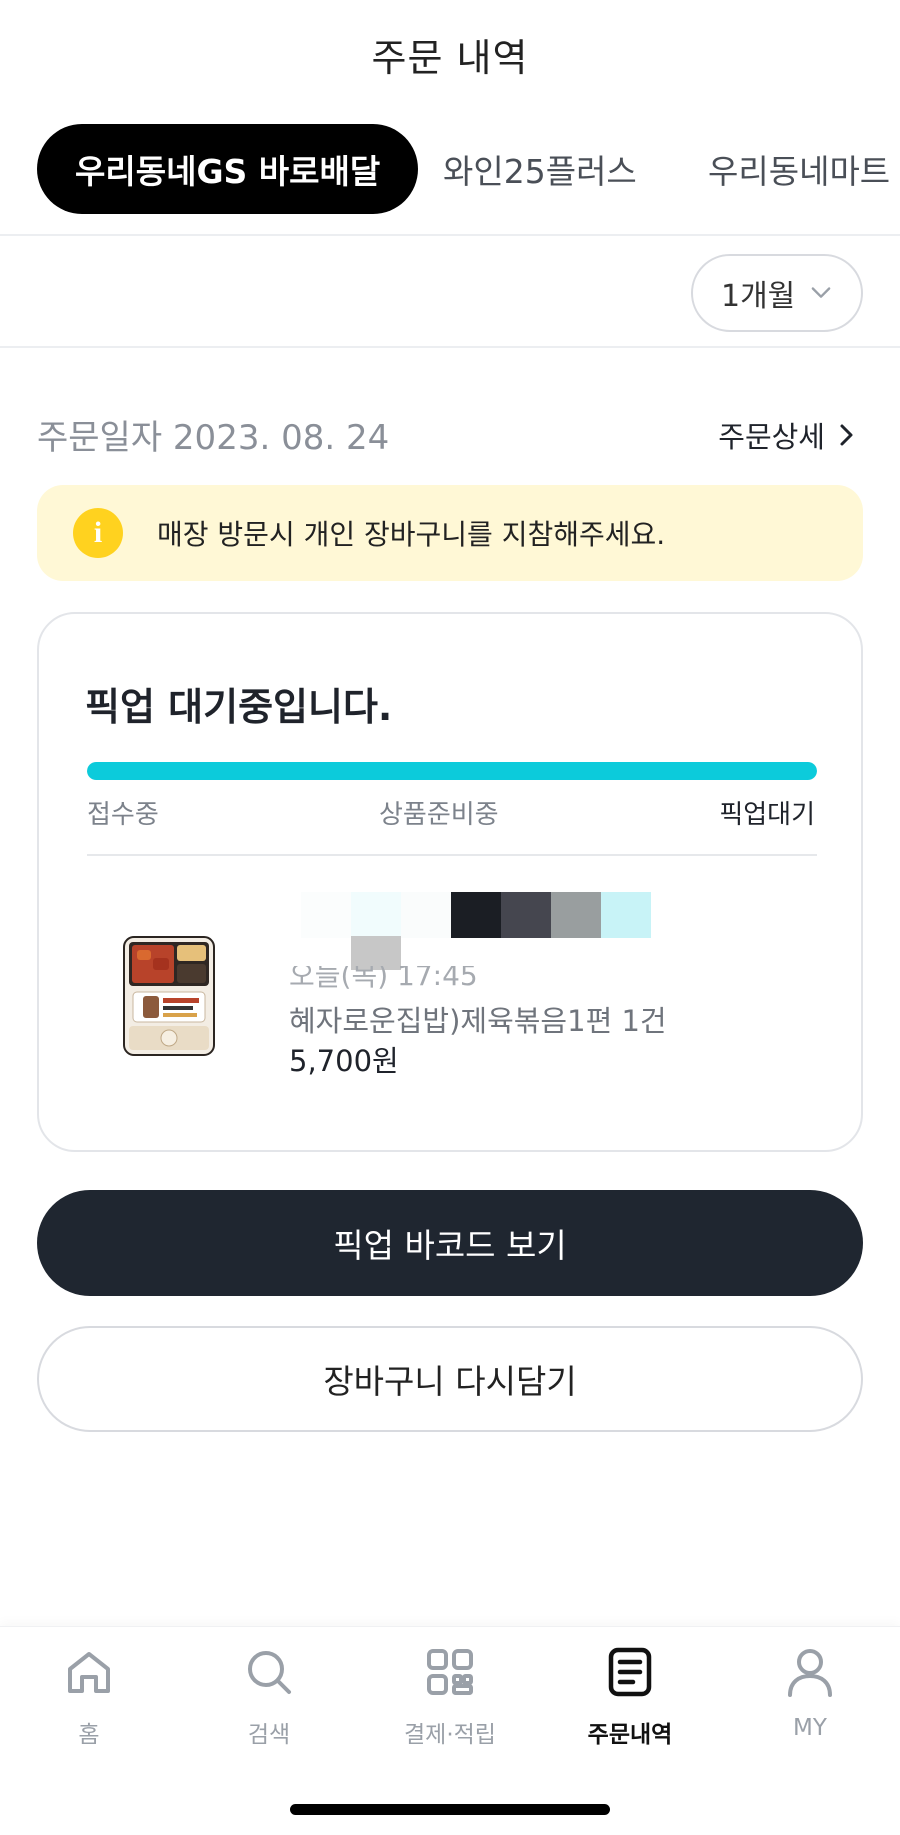 This screenshot has height=1835, width=900. I want to click on notice-text: 매장 방문시 개인 장바구니를 지참해주세요., so click(411, 534).